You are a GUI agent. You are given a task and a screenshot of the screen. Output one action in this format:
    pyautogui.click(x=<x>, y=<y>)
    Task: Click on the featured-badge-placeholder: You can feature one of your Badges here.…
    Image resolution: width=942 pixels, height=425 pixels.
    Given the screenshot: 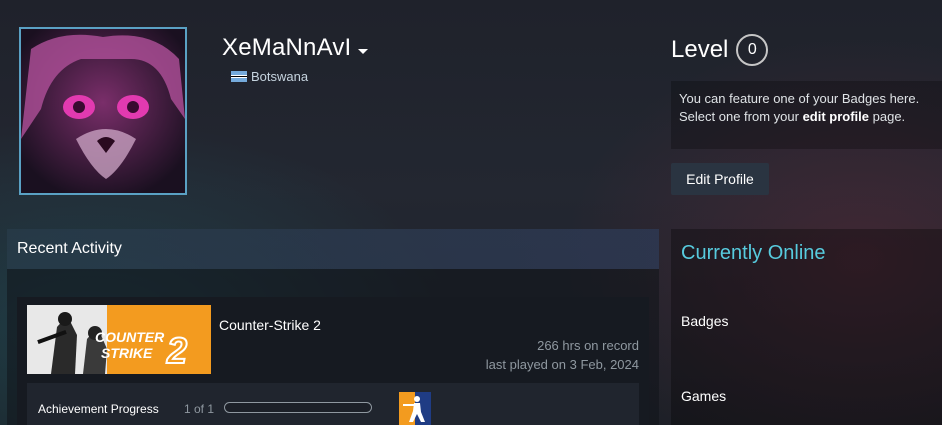 What is the action you would take?
    pyautogui.click(x=806, y=115)
    